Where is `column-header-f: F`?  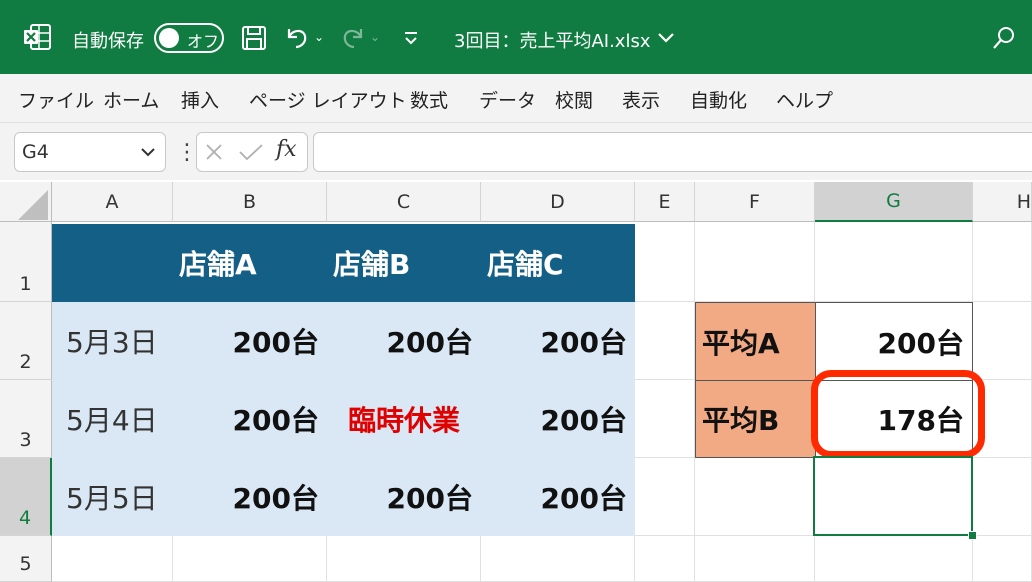 column-header-f: F is located at coordinates (755, 202).